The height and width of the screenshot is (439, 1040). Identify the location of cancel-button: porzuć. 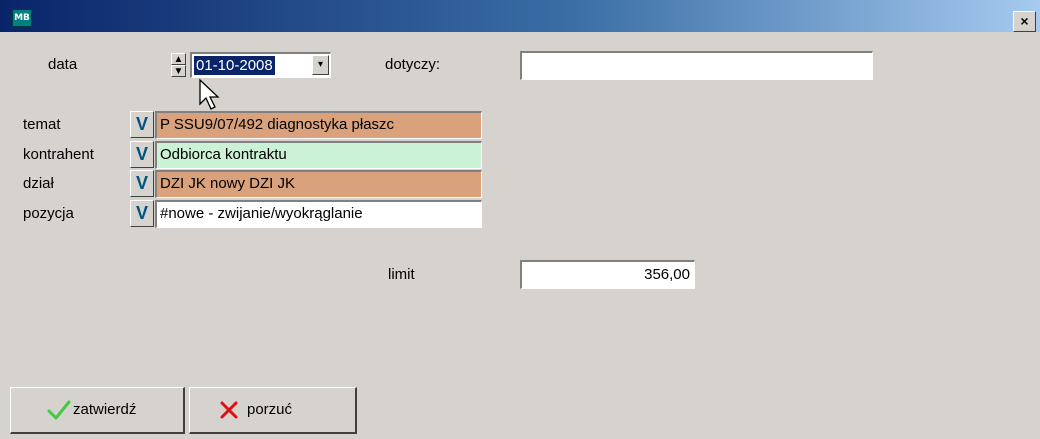
(273, 410).